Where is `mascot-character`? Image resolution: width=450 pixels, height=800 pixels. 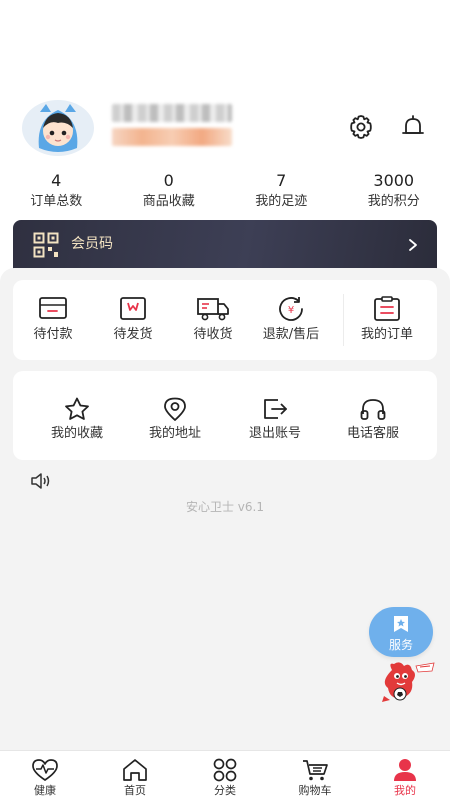 mascot-character is located at coordinates (408, 682).